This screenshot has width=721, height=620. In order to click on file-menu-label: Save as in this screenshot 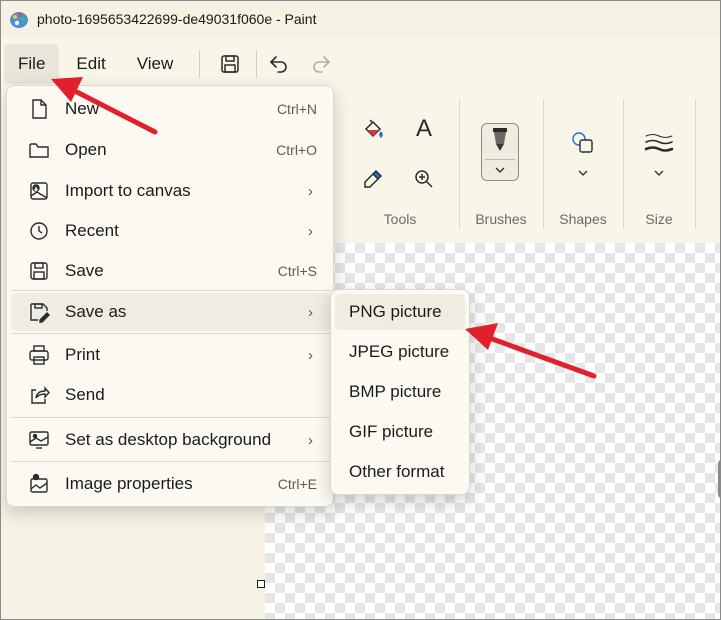, I will do `click(96, 311)`.